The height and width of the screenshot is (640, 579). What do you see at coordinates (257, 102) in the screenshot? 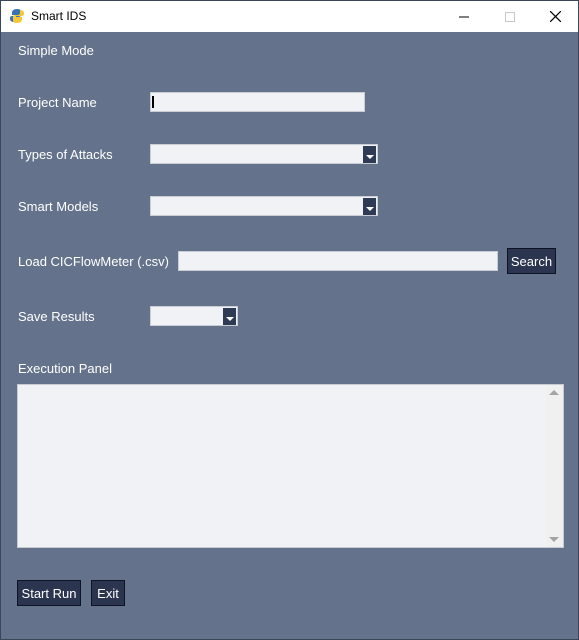
I see `project-name-input` at bounding box center [257, 102].